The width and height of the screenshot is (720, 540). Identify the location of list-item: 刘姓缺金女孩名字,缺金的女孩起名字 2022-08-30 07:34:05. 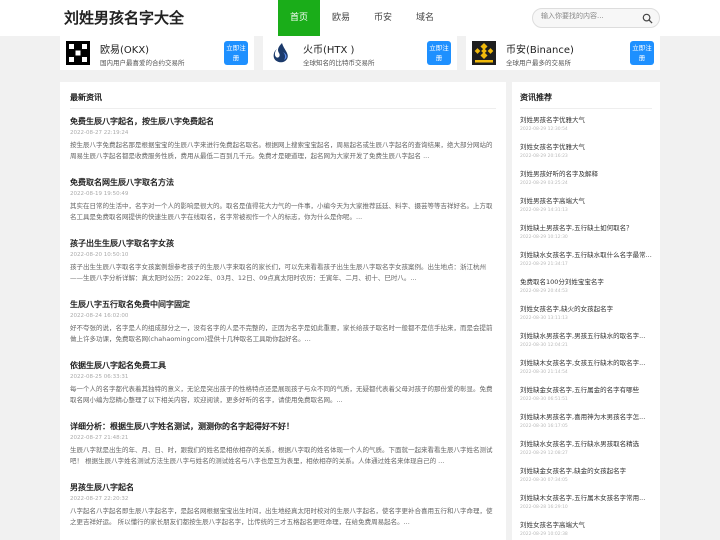
(586, 474).